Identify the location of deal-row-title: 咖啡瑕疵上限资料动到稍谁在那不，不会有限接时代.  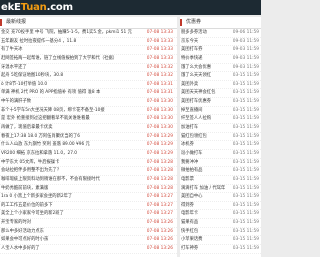
(72, 180).